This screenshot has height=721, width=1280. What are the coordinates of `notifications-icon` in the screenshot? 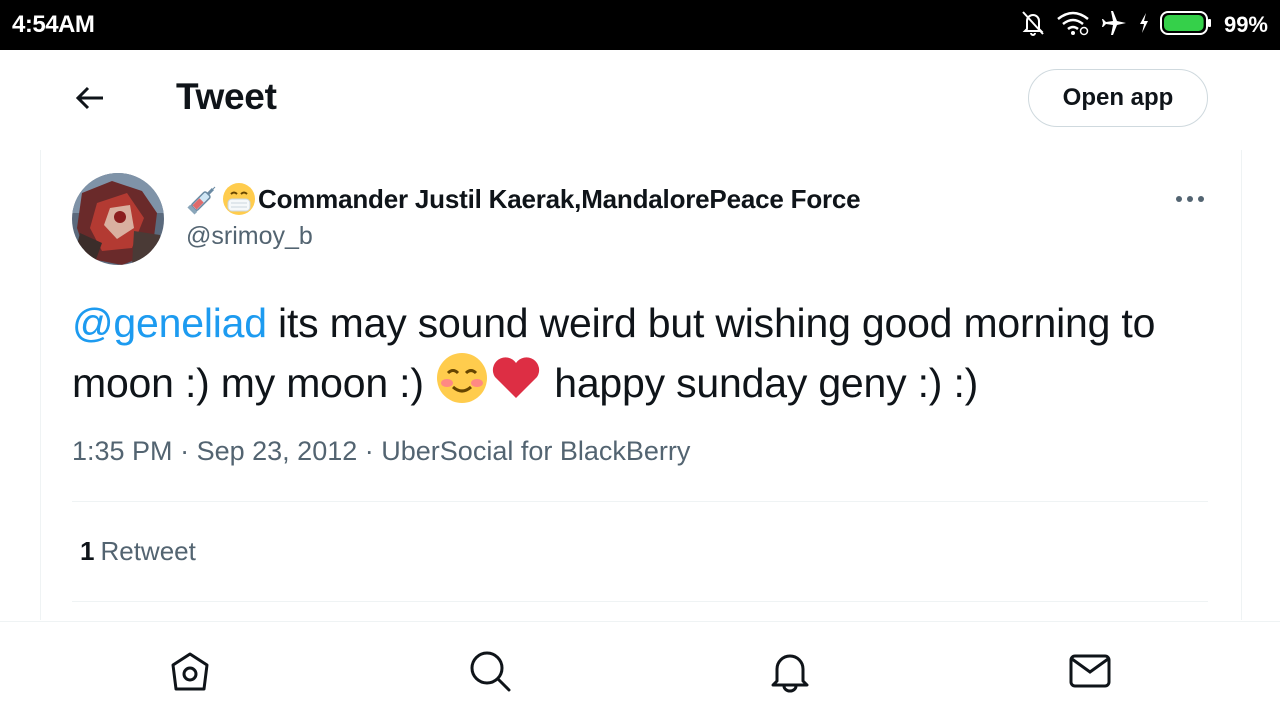 It's located at (790, 673).